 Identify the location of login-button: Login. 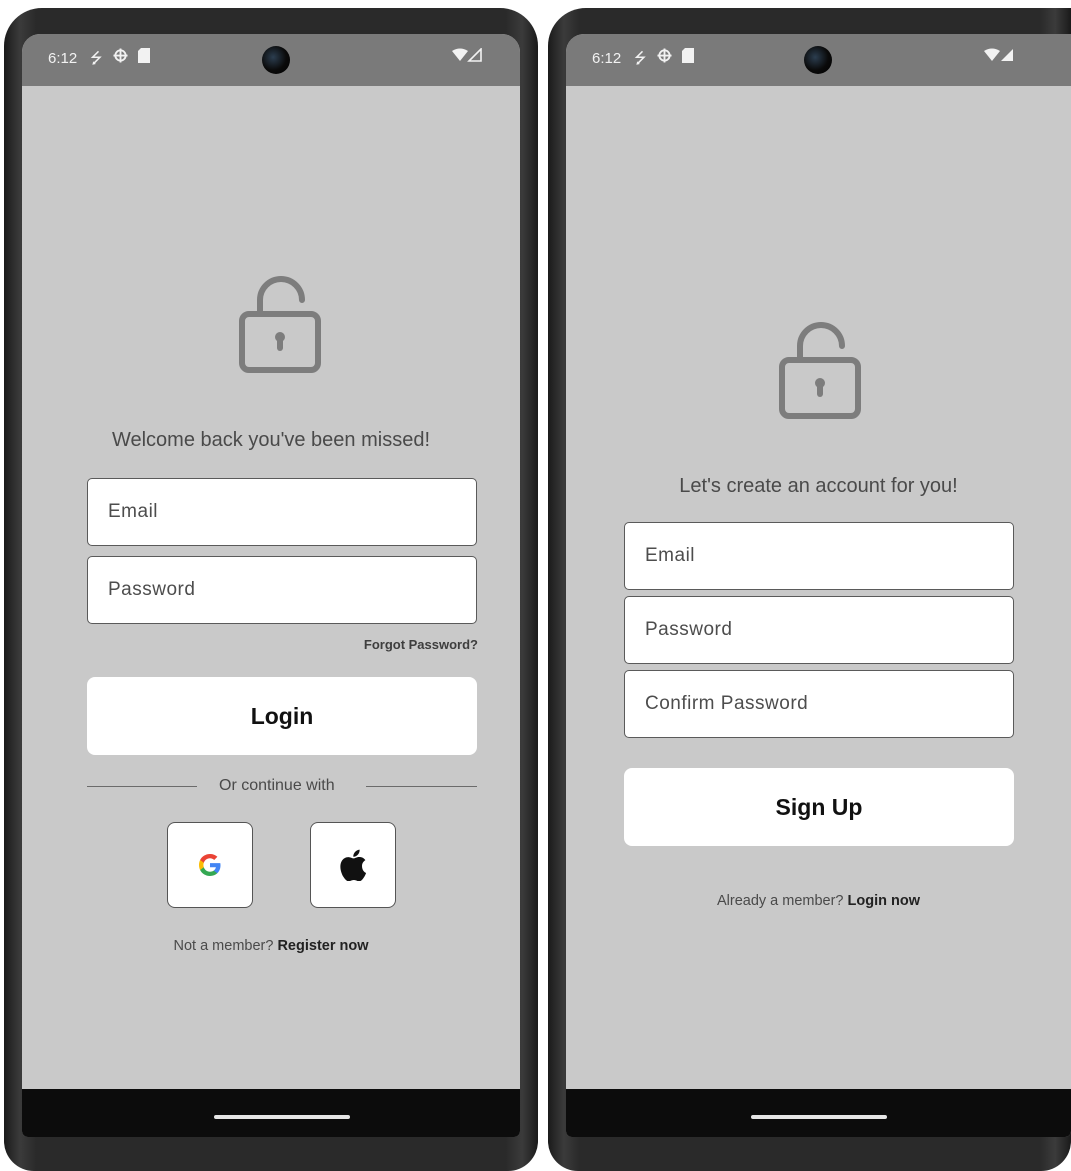
(282, 716).